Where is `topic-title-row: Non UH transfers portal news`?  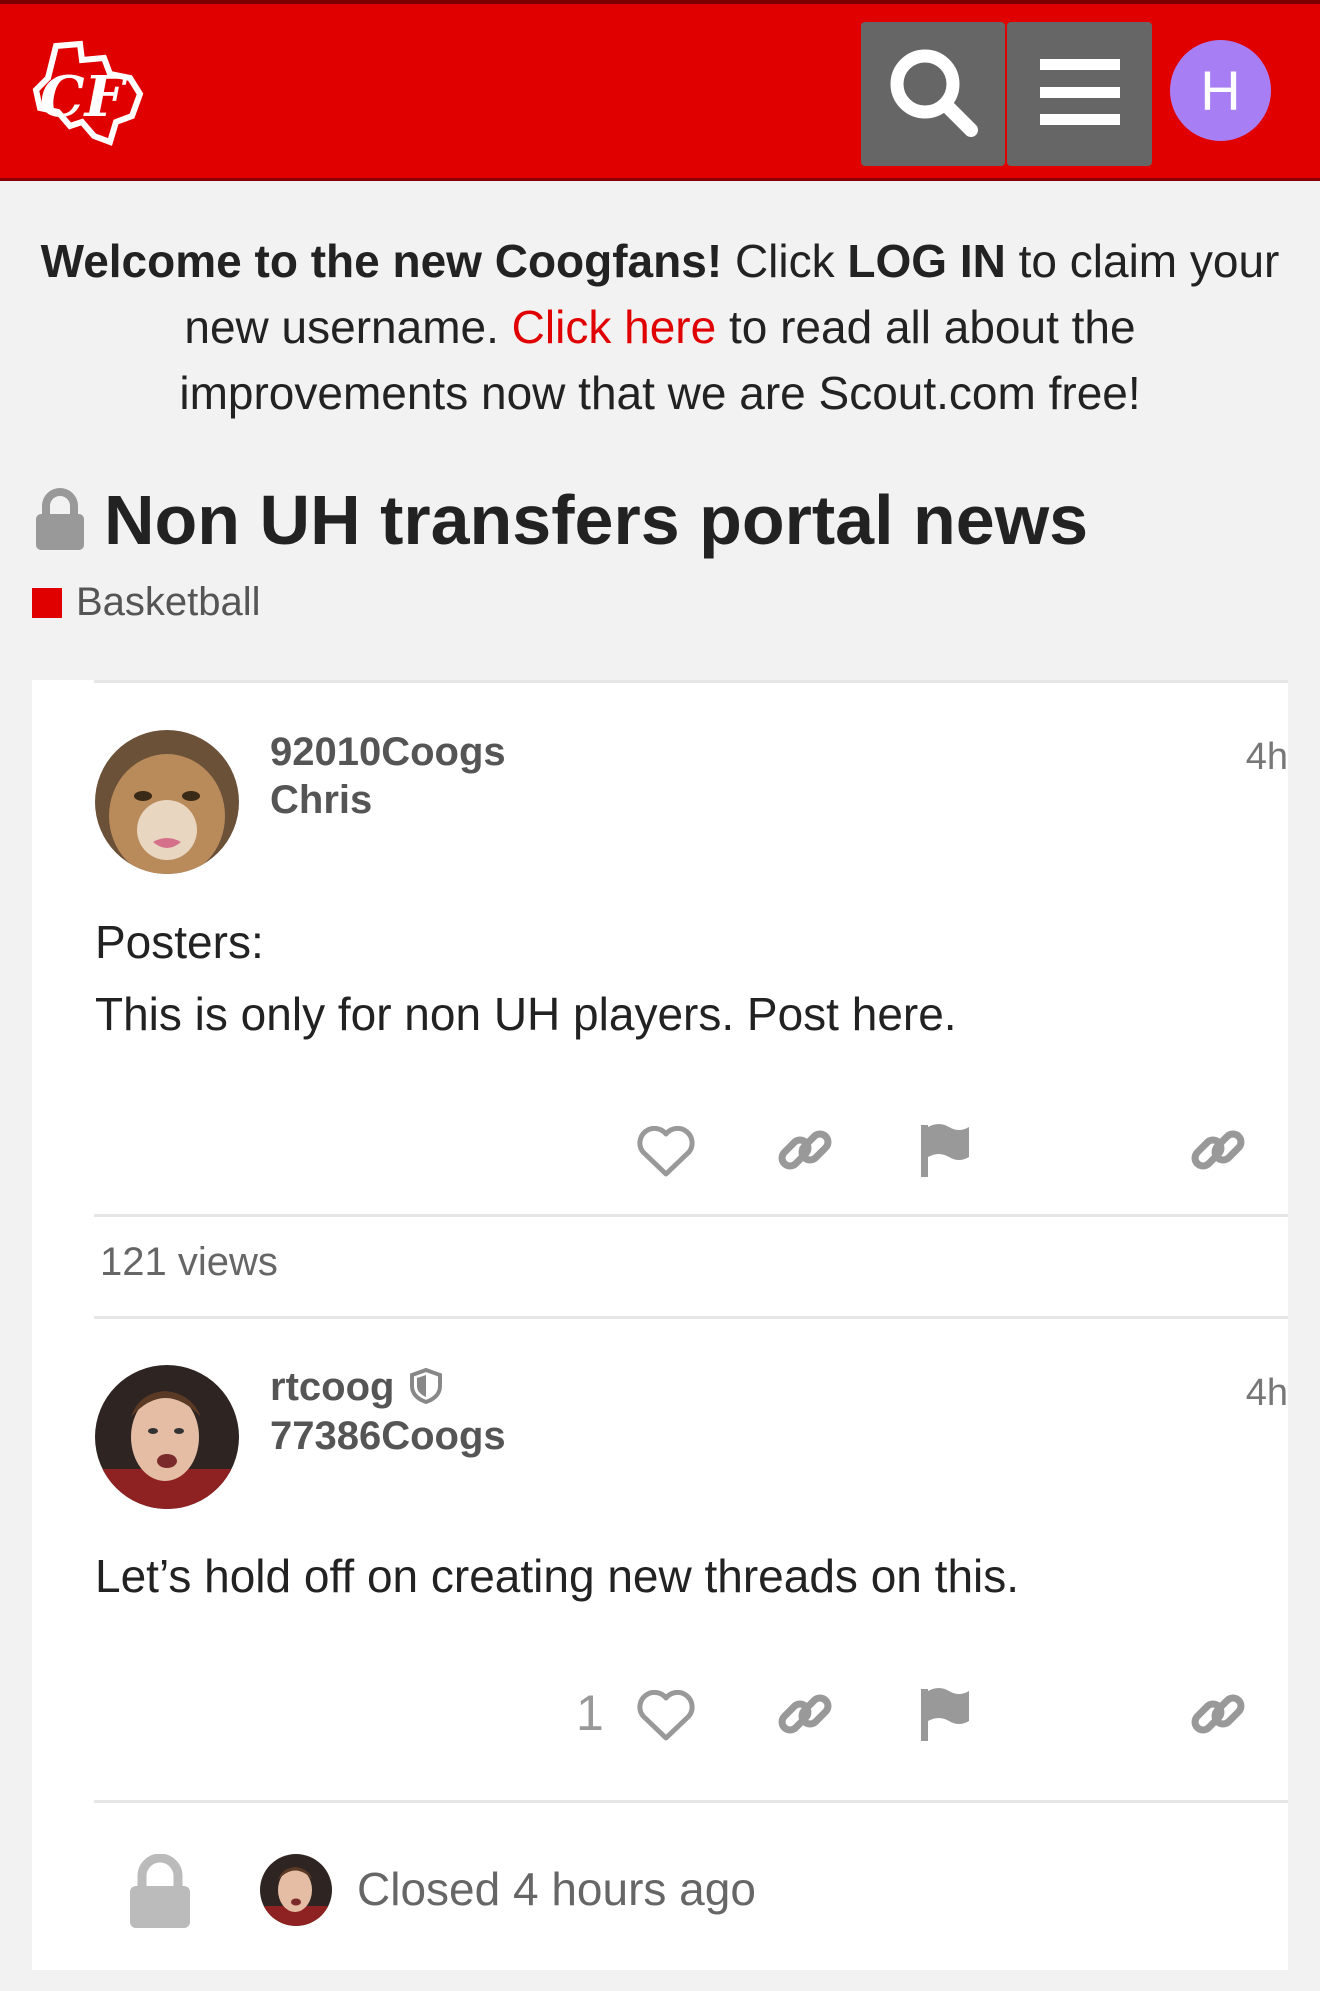
topic-title-row: Non UH transfers portal news is located at coordinates (561, 520).